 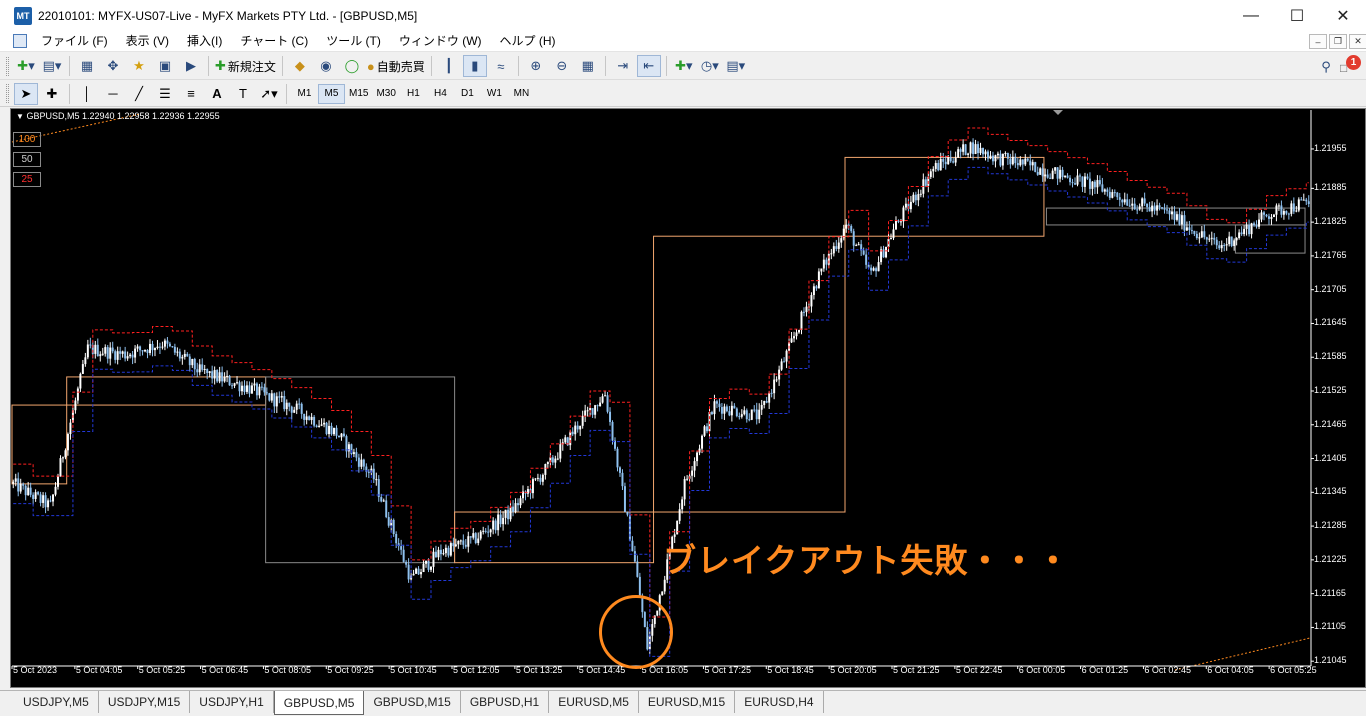 What do you see at coordinates (687, 702) in the screenshot?
I see `tab-eurusd-m15: EURUSD,M15` at bounding box center [687, 702].